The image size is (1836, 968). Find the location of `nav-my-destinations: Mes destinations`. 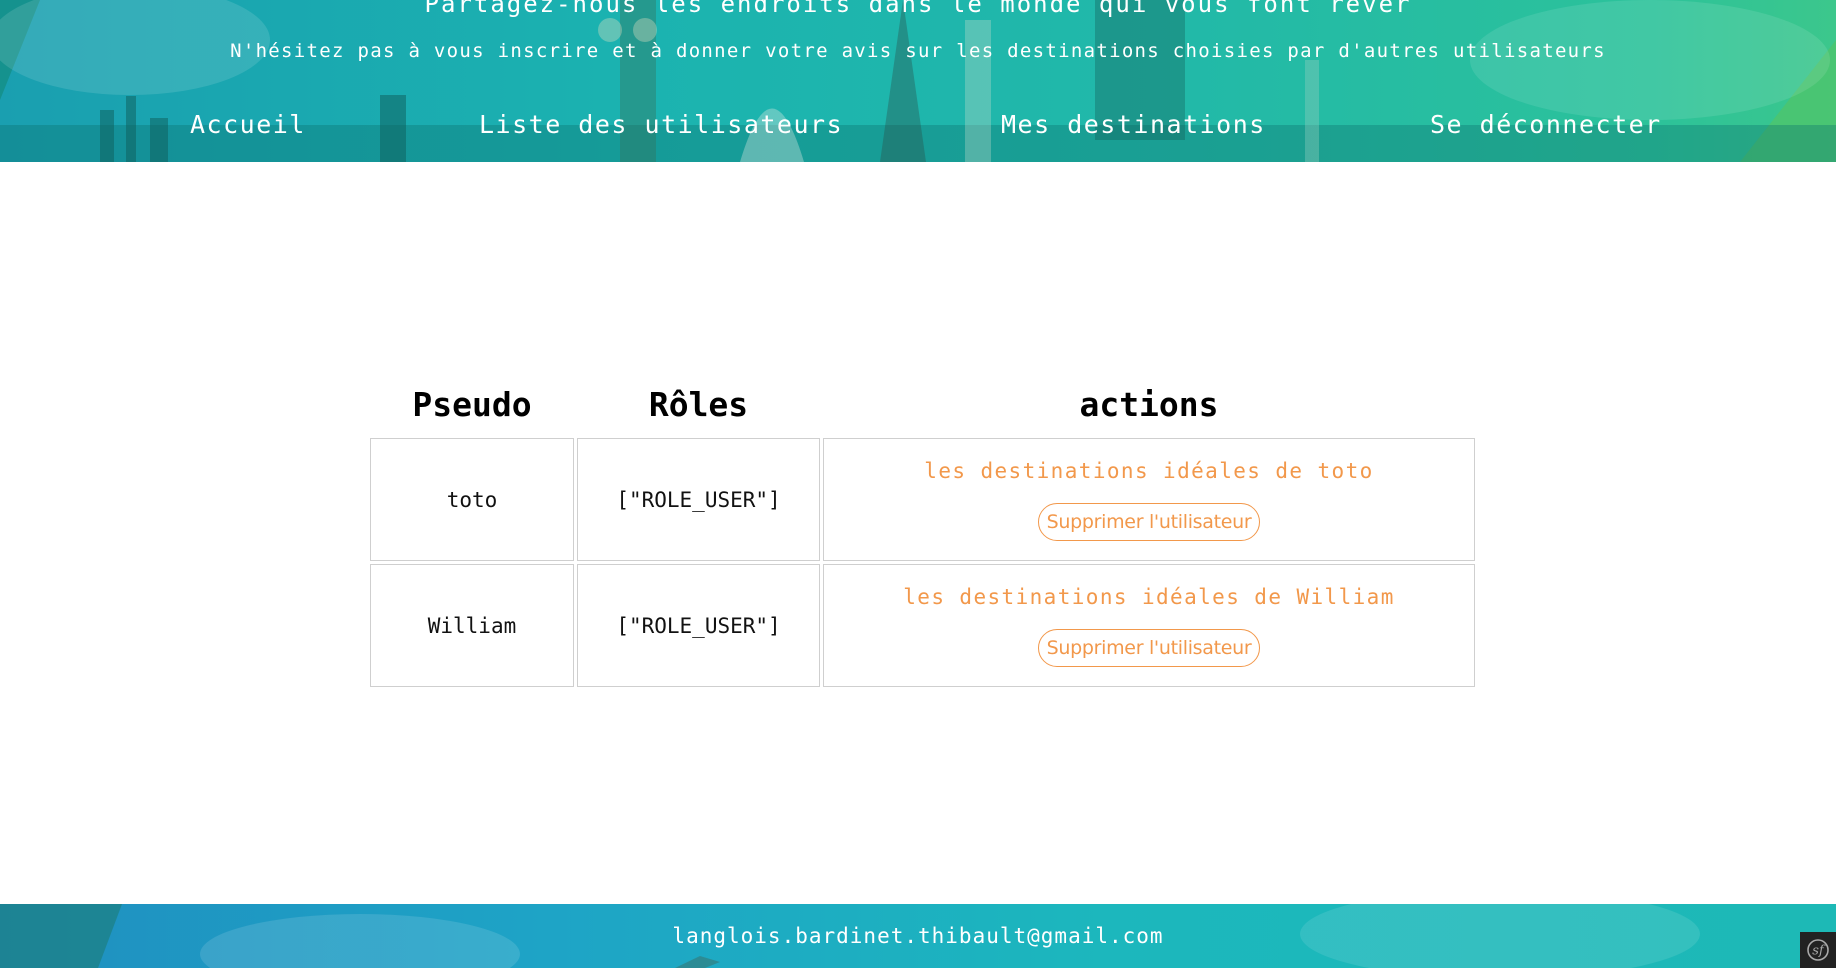

nav-my-destinations: Mes destinations is located at coordinates (1133, 124).